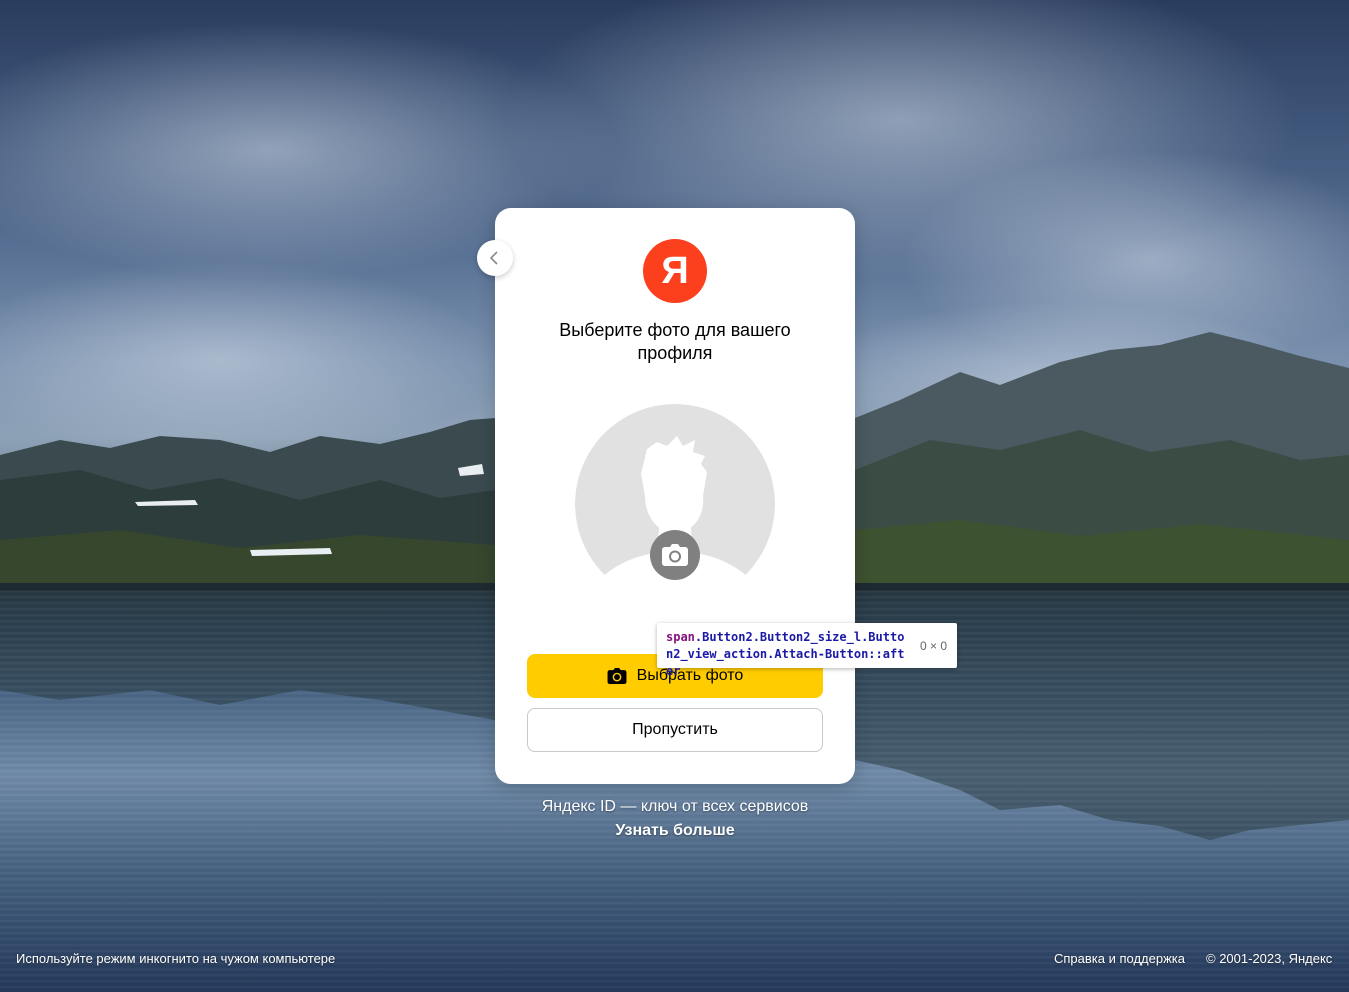 This screenshot has width=1349, height=992. Describe the element at coordinates (1119, 958) in the screenshot. I see `help-link: Справка и поддержка` at that location.